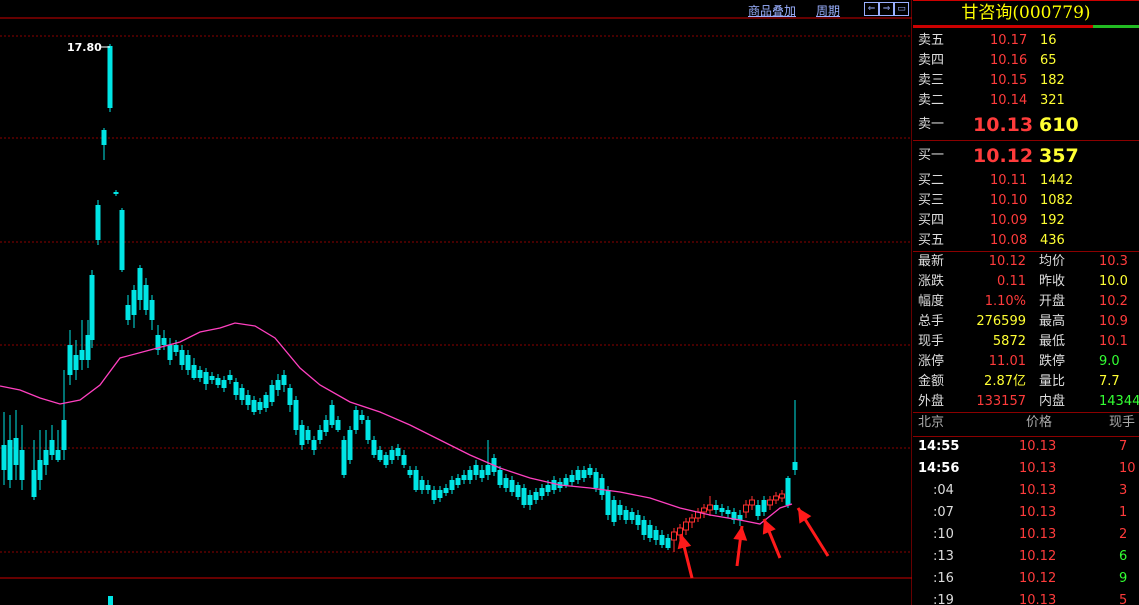  I want to click on nav-window-button: ▭, so click(901, 9).